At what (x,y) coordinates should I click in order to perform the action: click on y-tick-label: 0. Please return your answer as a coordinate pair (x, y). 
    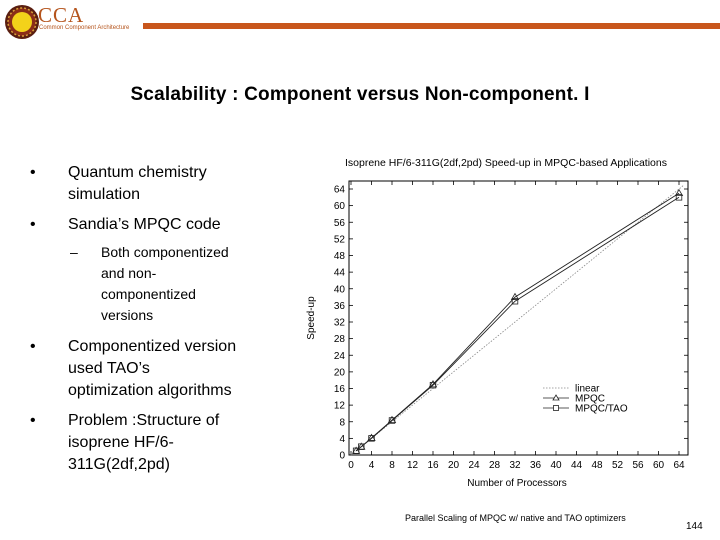
    Looking at the image, I should click on (342, 456).